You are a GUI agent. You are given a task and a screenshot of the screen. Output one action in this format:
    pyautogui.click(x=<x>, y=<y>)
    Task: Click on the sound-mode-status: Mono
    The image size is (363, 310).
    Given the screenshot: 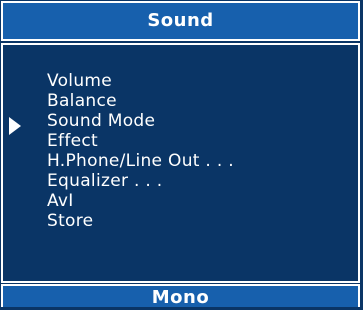 What is the action you would take?
    pyautogui.click(x=180, y=296)
    